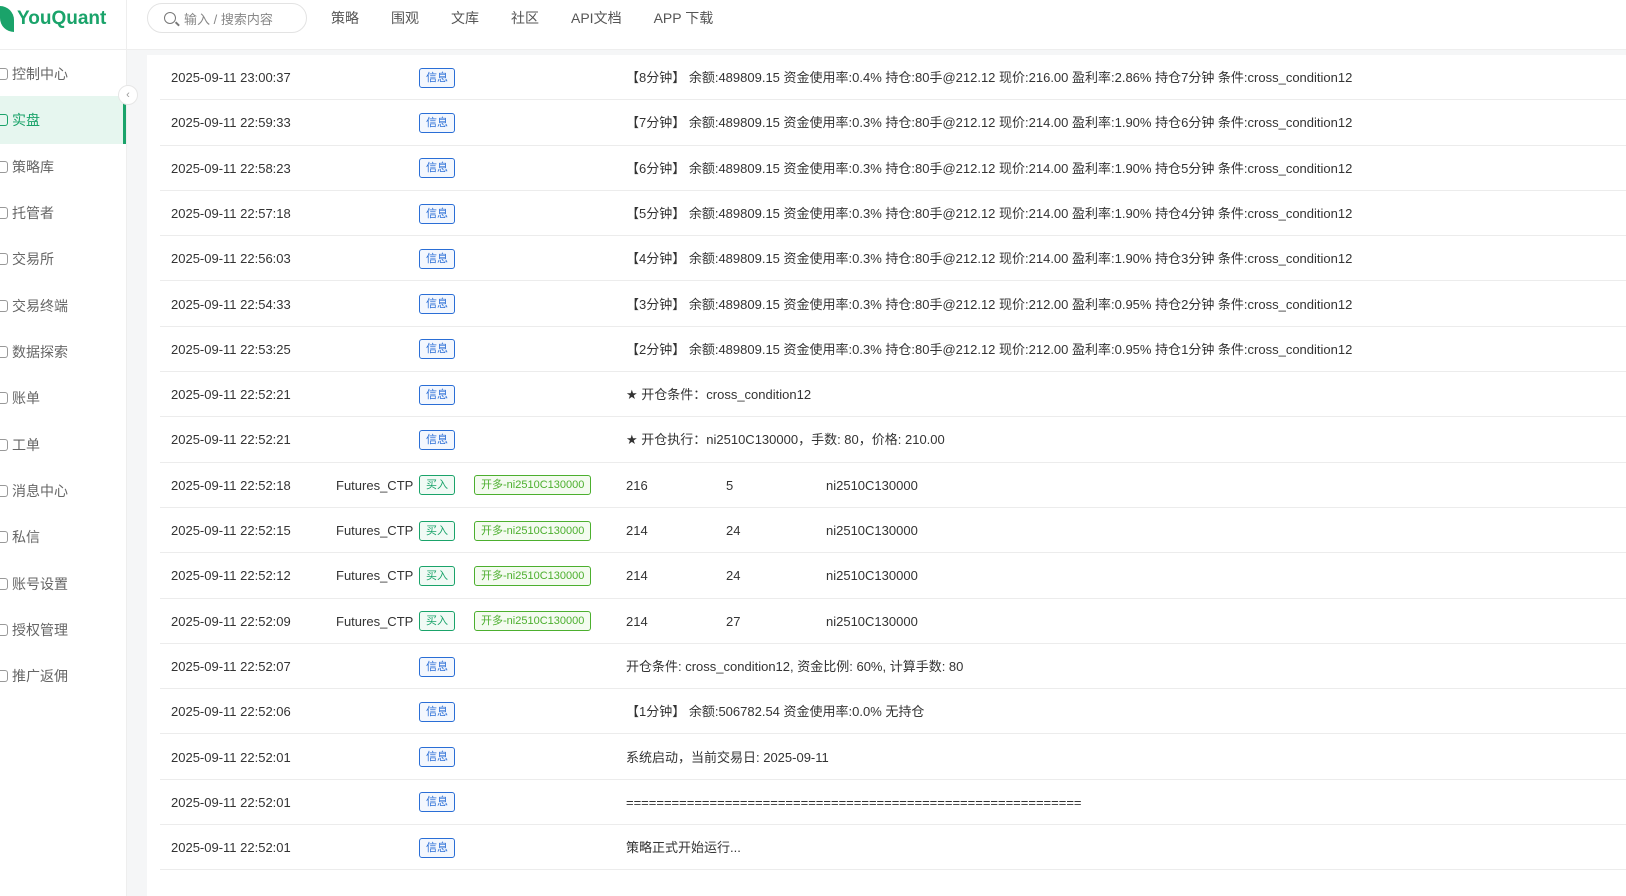  Describe the element at coordinates (33, 259) in the screenshot. I see `sidebar-item-label: 交易所` at that location.